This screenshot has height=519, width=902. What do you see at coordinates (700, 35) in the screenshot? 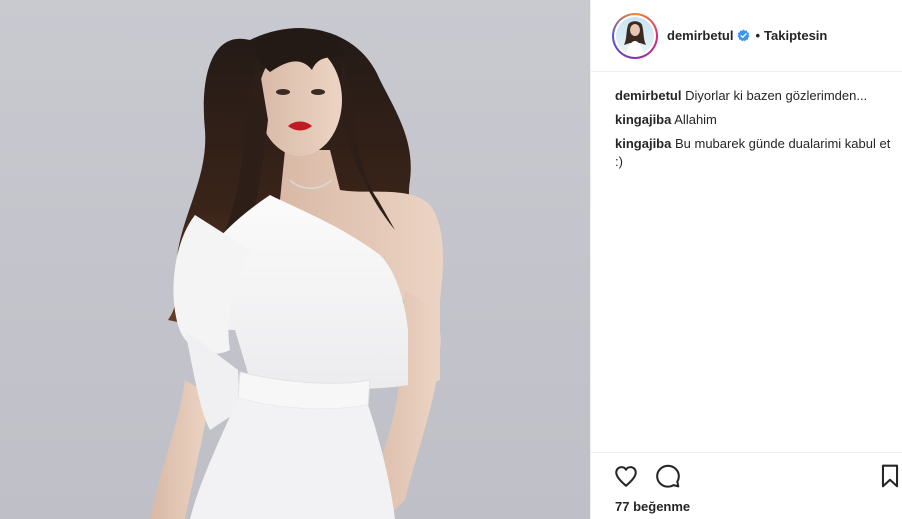
I see `author-username: demirbetul` at bounding box center [700, 35].